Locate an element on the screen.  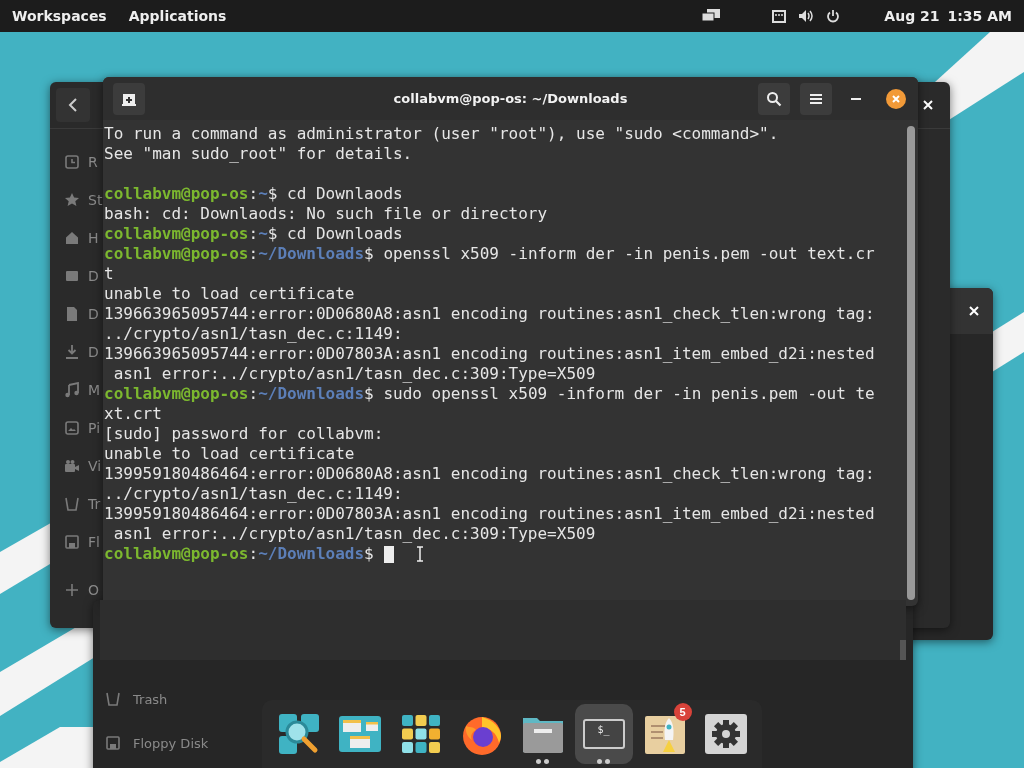
display-icon is located at coordinates (711, 16).